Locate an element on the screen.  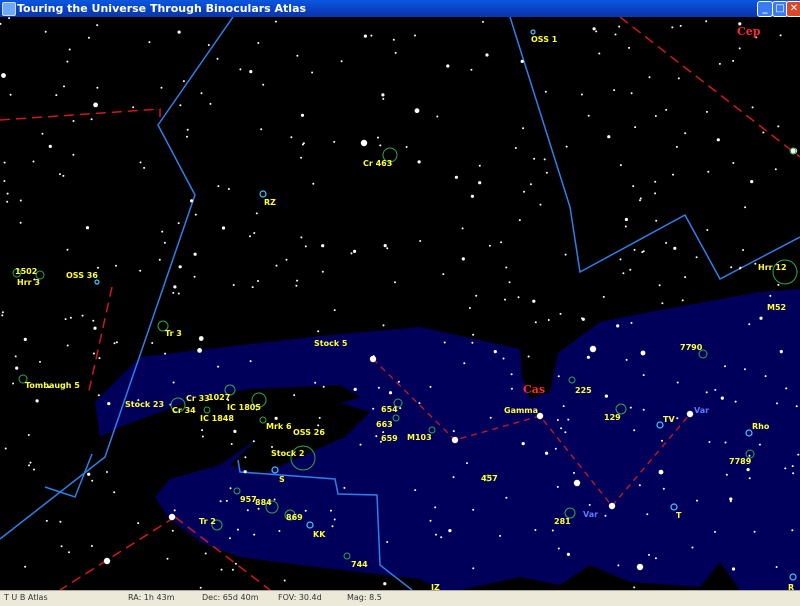
label-457: 457 is located at coordinates (489, 478).